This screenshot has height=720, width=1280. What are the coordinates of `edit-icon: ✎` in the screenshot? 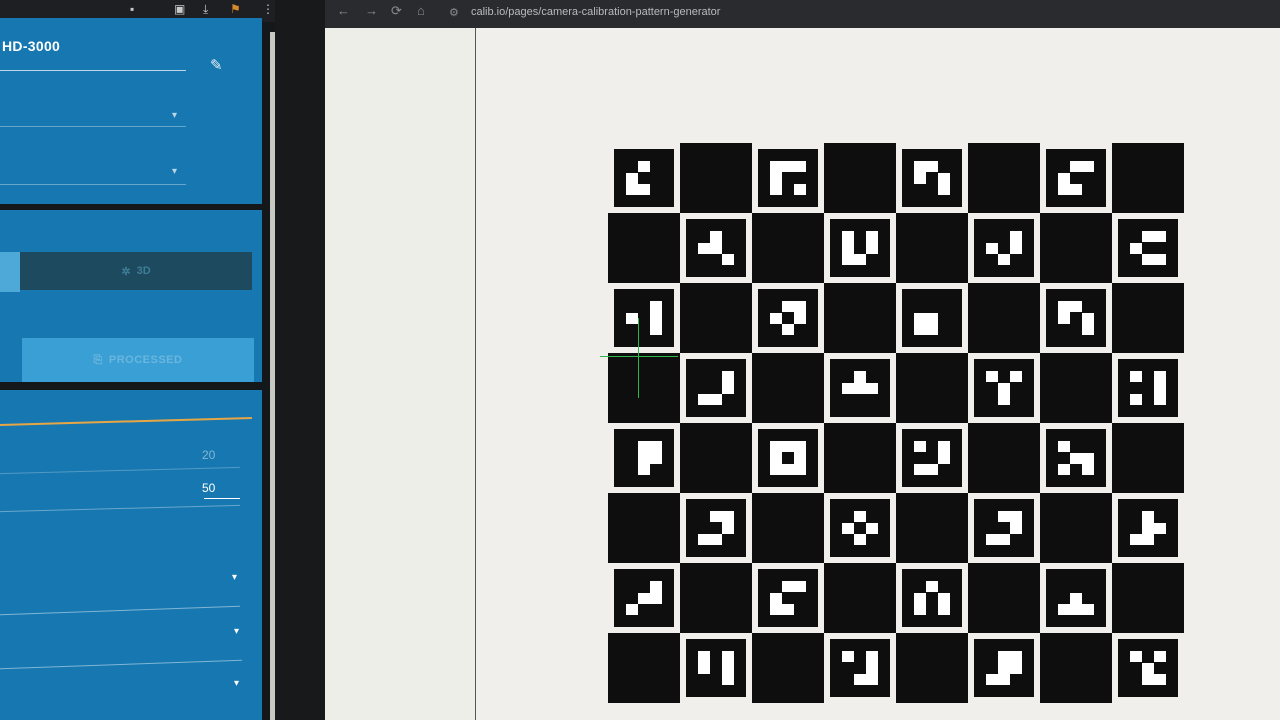 It's located at (221, 67).